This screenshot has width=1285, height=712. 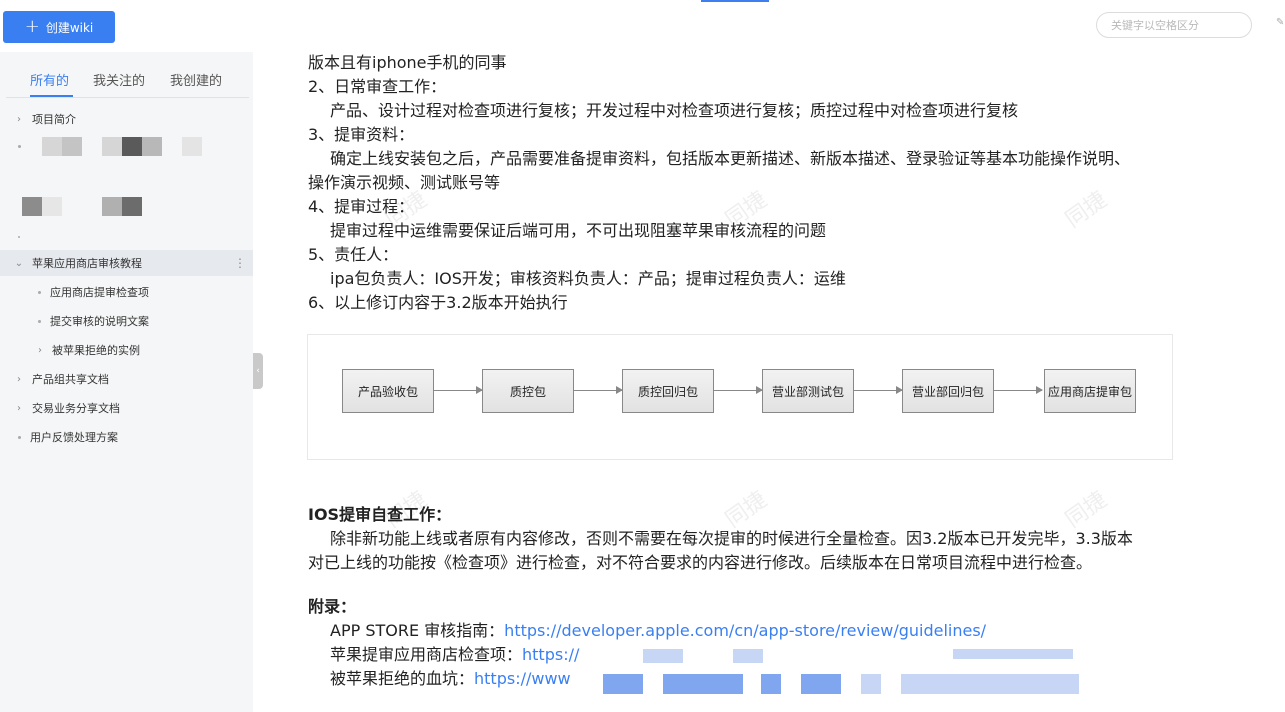 I want to click on create-wiki-button: + 创建wiki, so click(x=59, y=27).